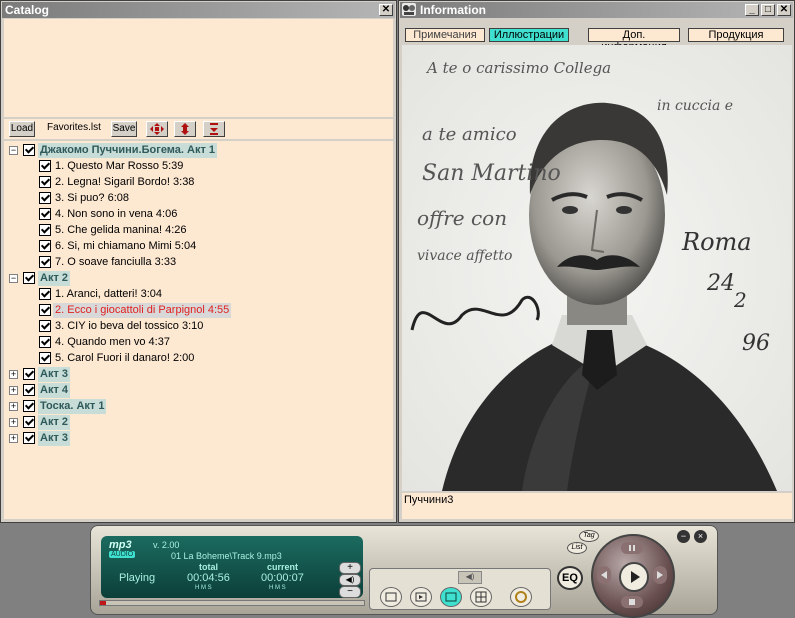 The width and height of the screenshot is (795, 618). I want to click on volume-up-button: +, so click(350, 568).